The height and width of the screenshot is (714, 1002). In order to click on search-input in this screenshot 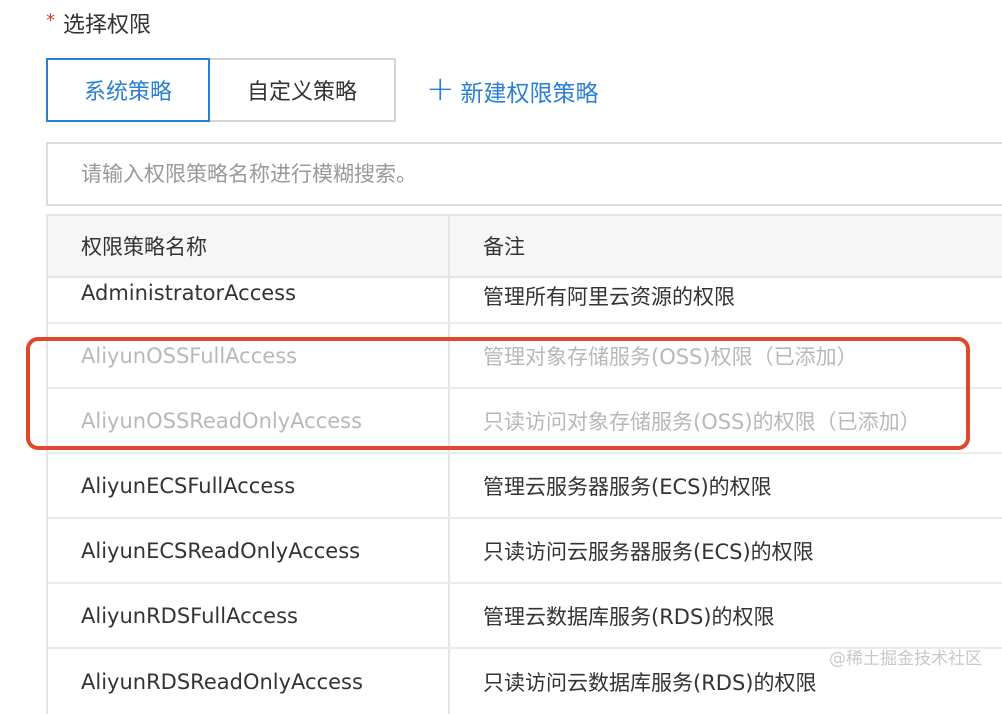, I will do `click(525, 174)`.